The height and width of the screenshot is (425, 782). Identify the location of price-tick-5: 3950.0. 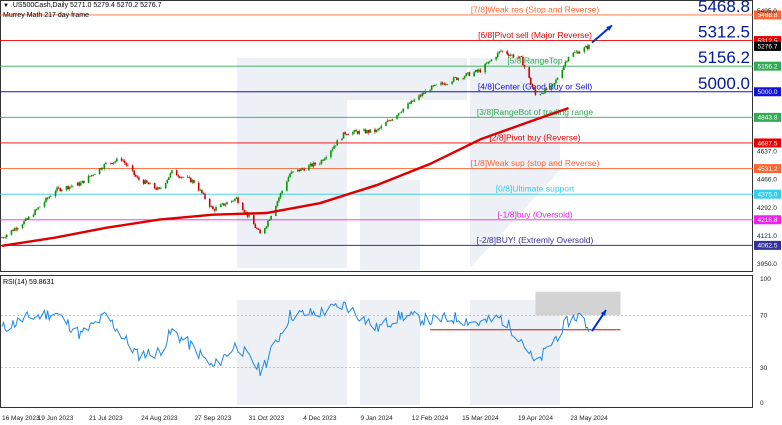
(767, 264).